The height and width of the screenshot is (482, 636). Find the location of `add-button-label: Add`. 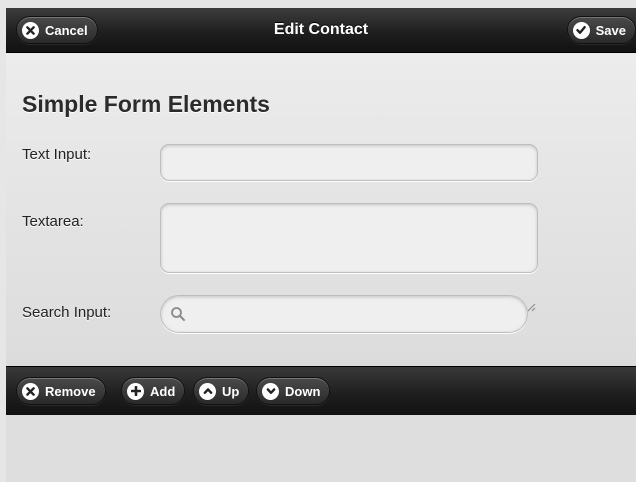

add-button-label: Add is located at coordinates (163, 391).